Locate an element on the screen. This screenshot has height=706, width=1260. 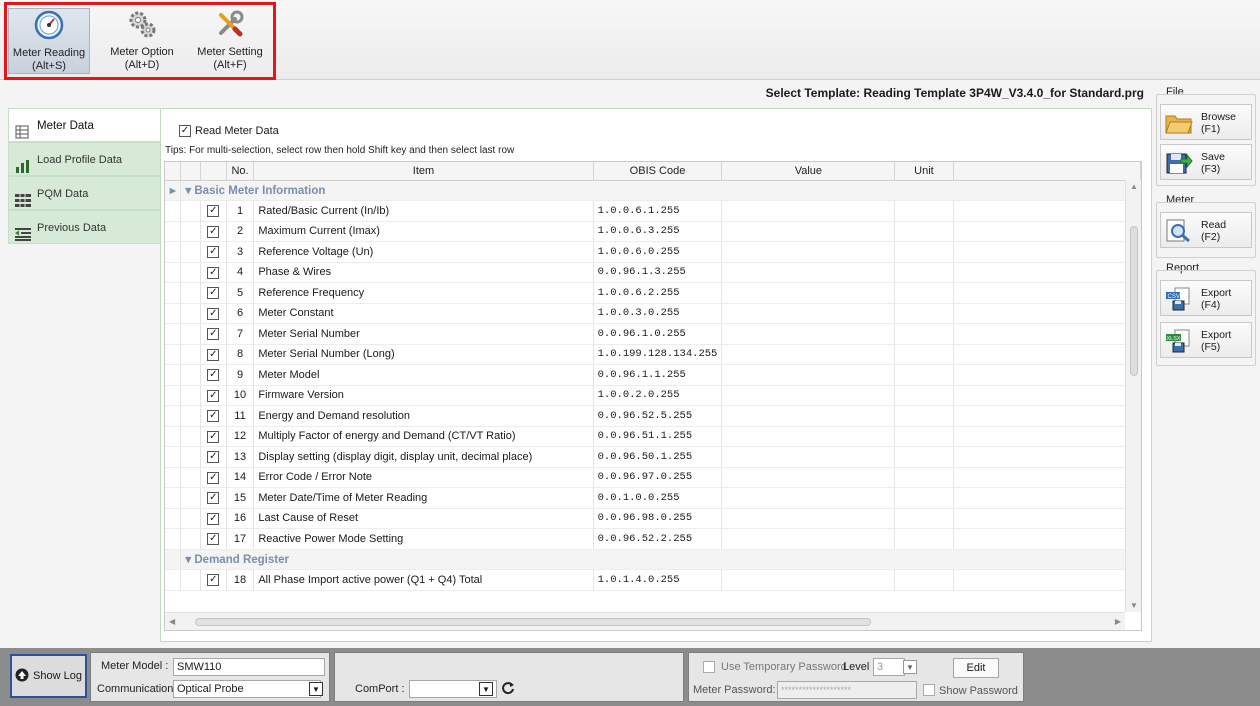
table-row: ✓ 10 Firmware Version 1.0.0.2.0.255 is located at coordinates (653, 395).